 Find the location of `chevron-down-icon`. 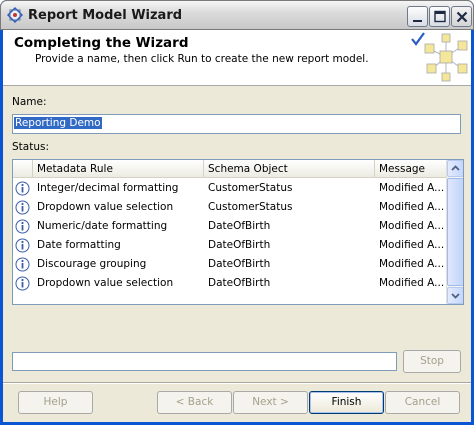

chevron-down-icon is located at coordinates (455, 296).